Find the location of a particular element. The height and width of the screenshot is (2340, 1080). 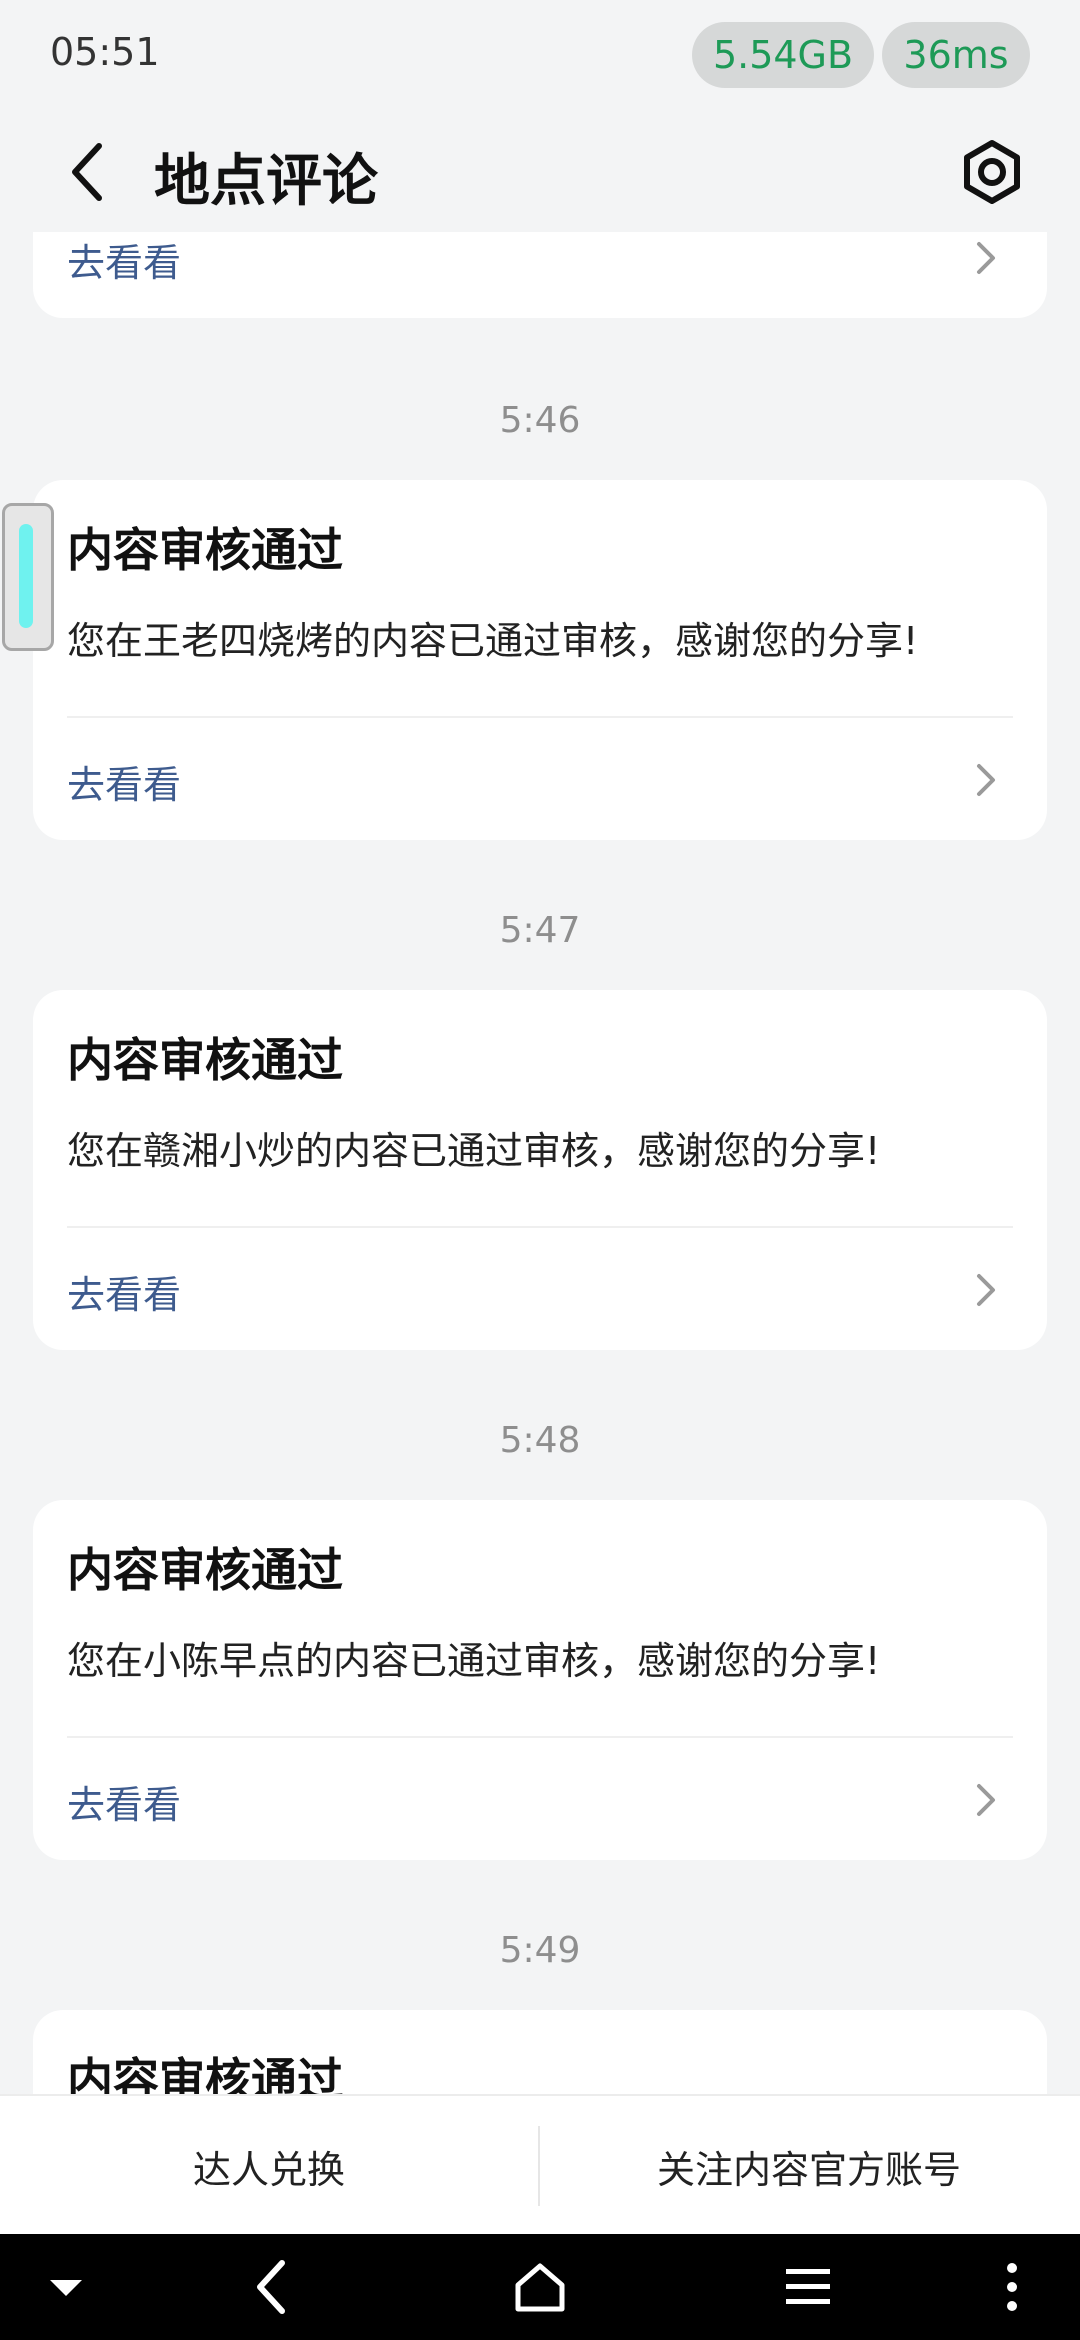

card-body: 您在小陈早点的内容已通过审核，感谢您的分享! is located at coordinates (474, 1661).